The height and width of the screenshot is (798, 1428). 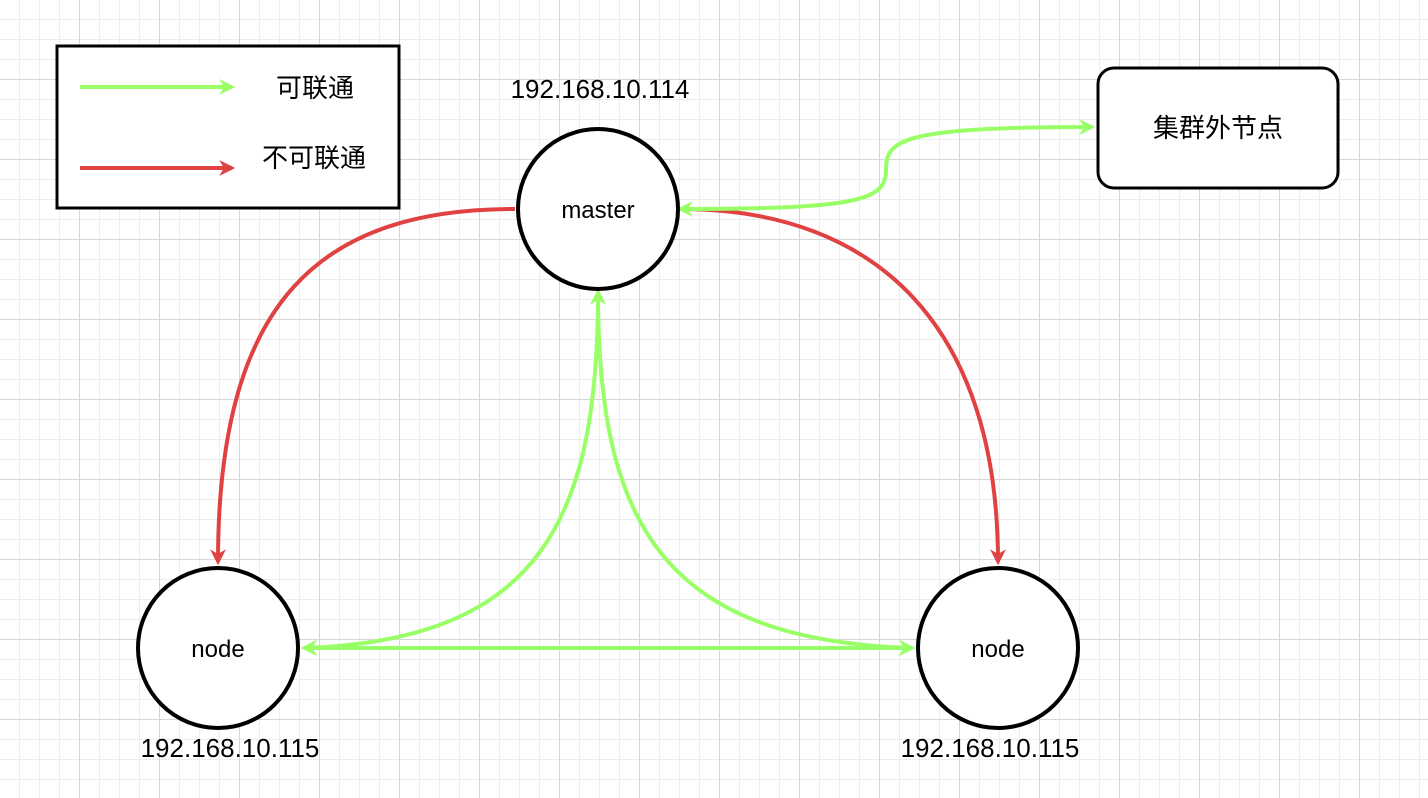 I want to click on edge-master-right-node, so click(x=756, y=473).